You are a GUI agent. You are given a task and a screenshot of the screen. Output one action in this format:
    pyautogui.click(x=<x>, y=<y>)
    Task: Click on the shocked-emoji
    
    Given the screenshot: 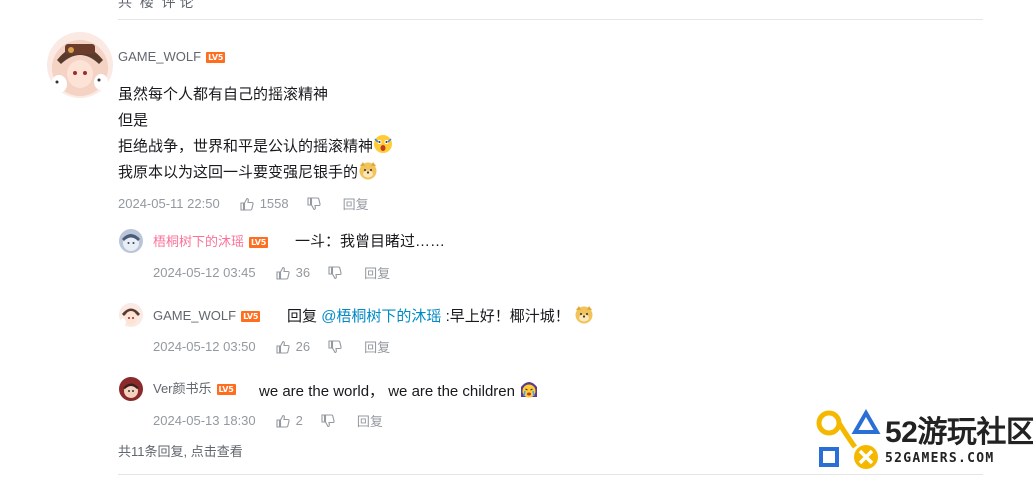 What is the action you would take?
    pyautogui.click(x=383, y=144)
    